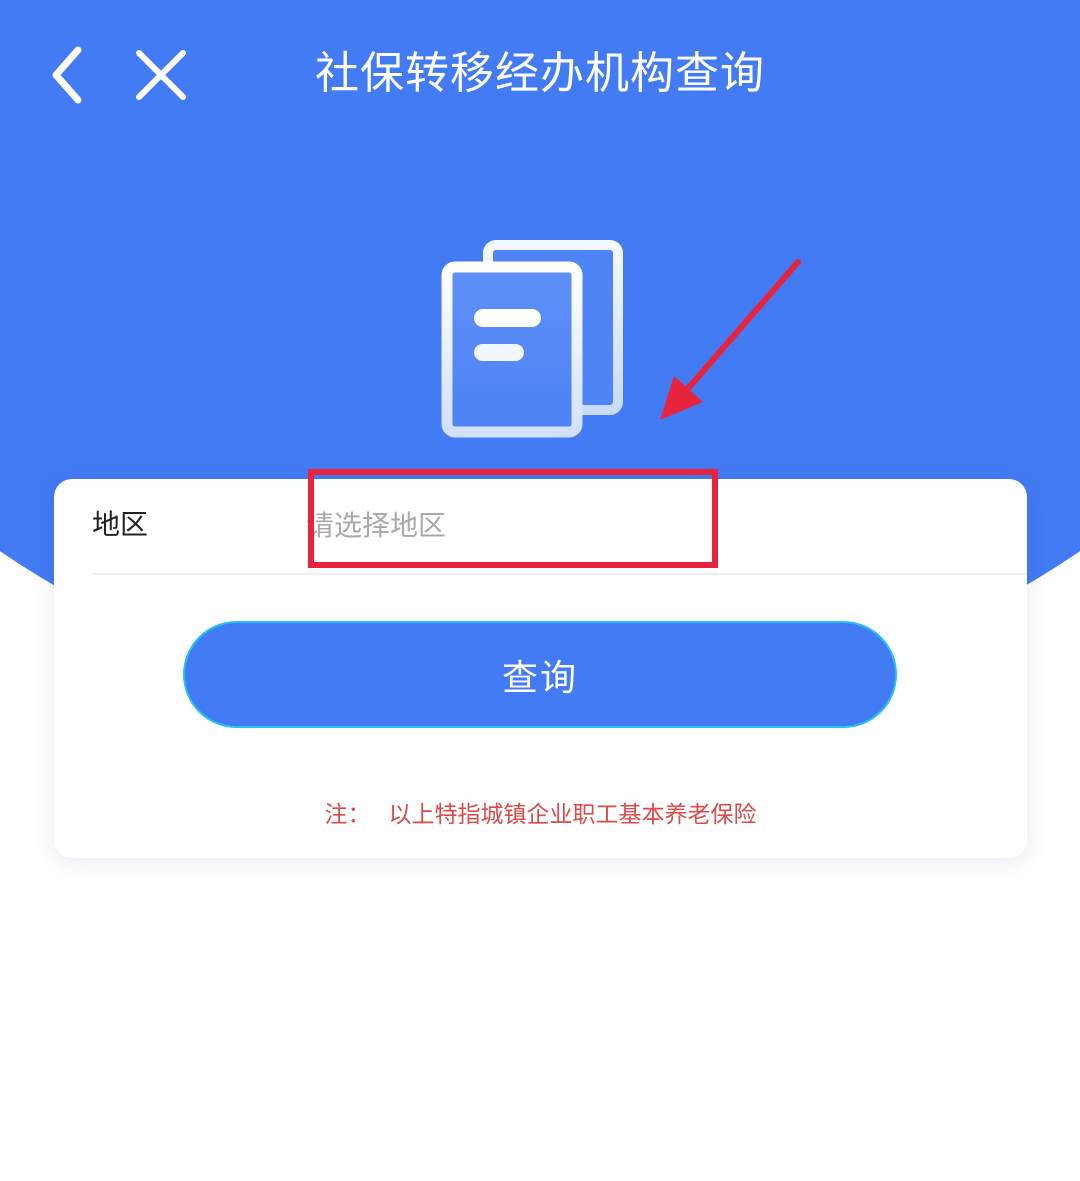  I want to click on annotation-arrow, so click(730, 339).